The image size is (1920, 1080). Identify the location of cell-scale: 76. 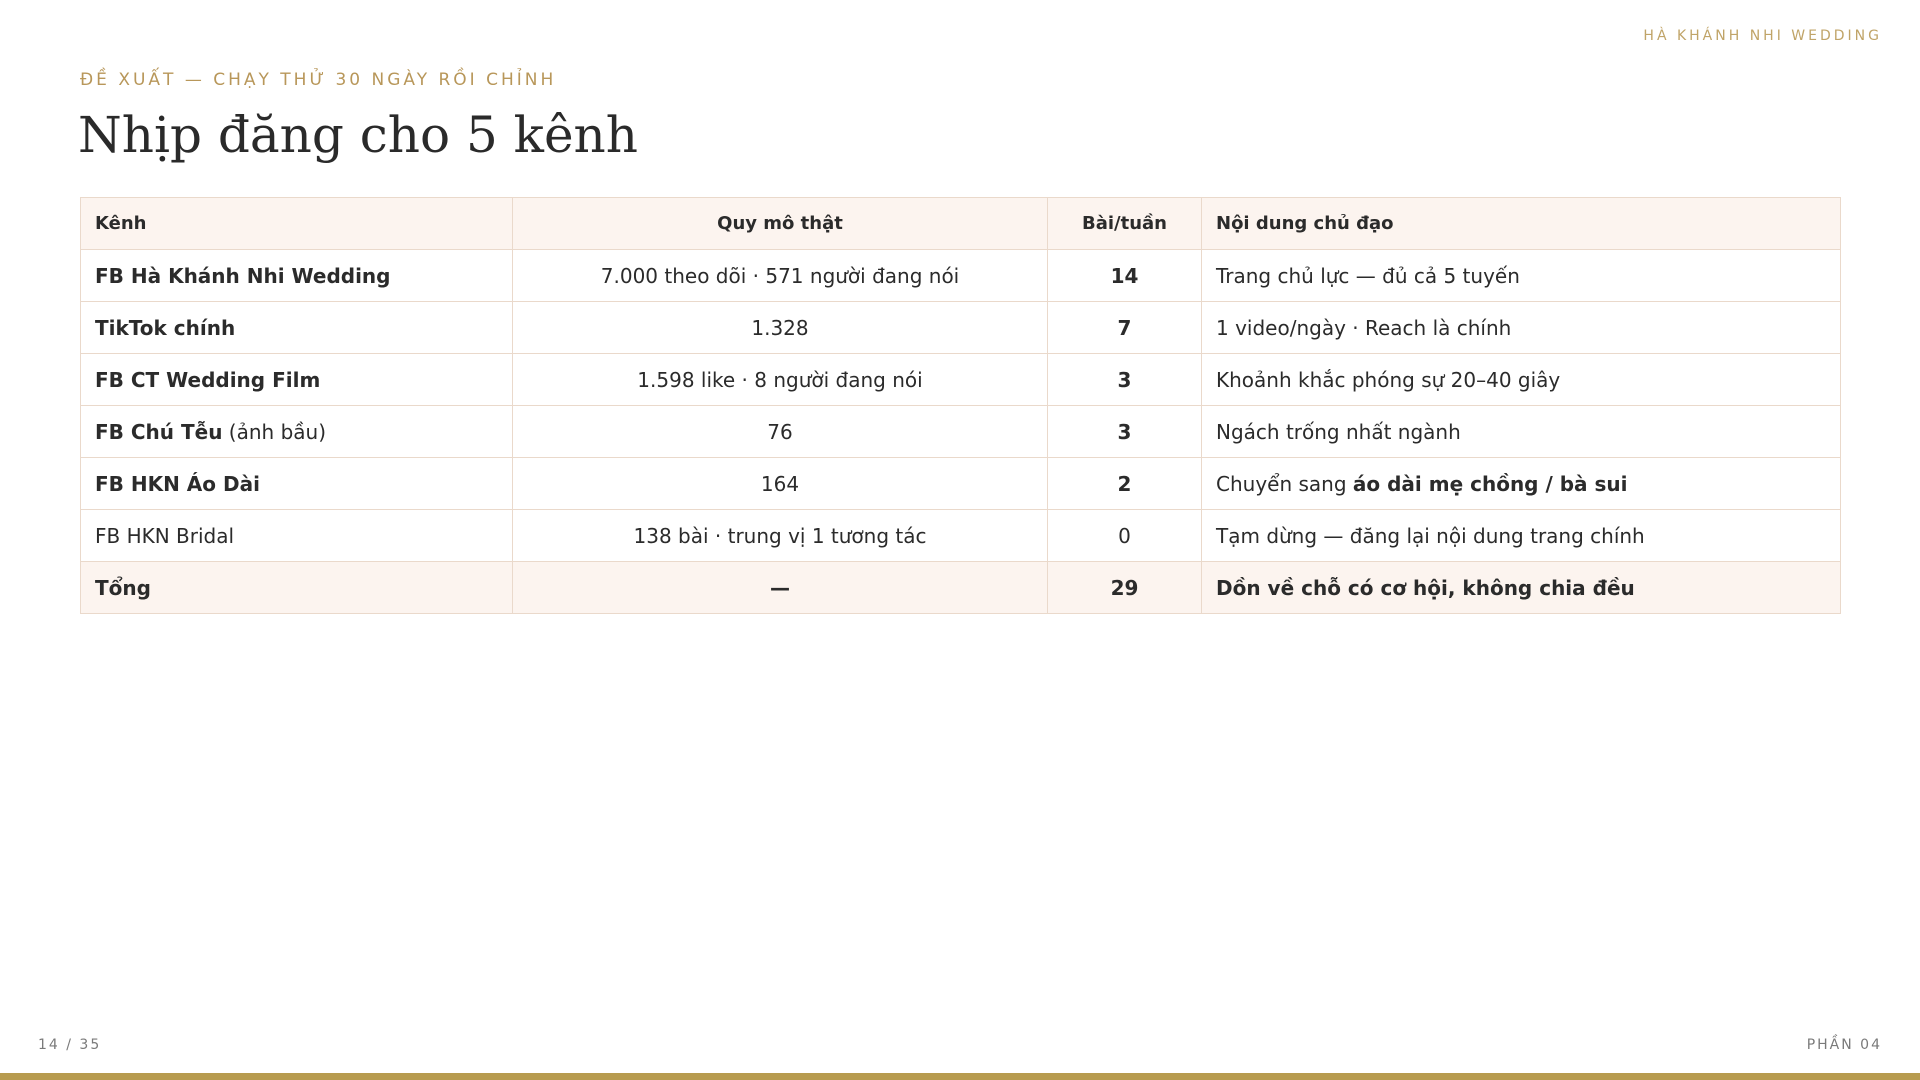
(780, 431).